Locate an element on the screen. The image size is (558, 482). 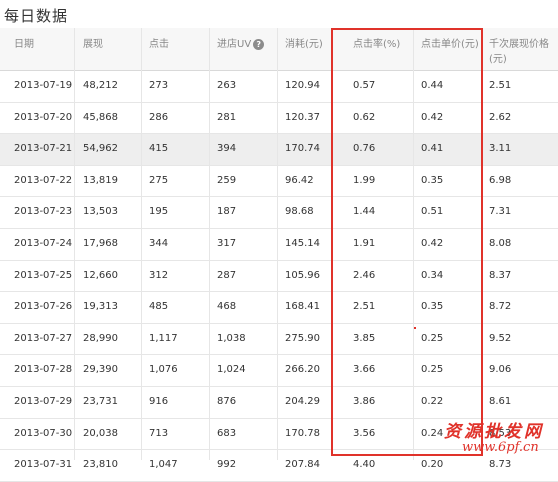
cell-cost: 170.78 is located at coordinates (302, 433).